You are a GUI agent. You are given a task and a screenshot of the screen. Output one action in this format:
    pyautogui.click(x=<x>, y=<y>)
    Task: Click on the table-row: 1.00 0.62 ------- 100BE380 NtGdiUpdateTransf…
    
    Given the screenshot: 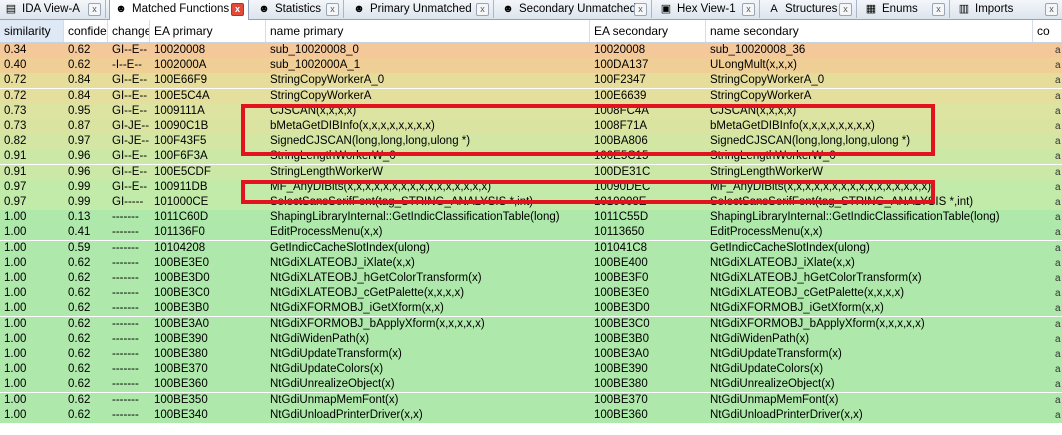 What is the action you would take?
    pyautogui.click(x=531, y=354)
    